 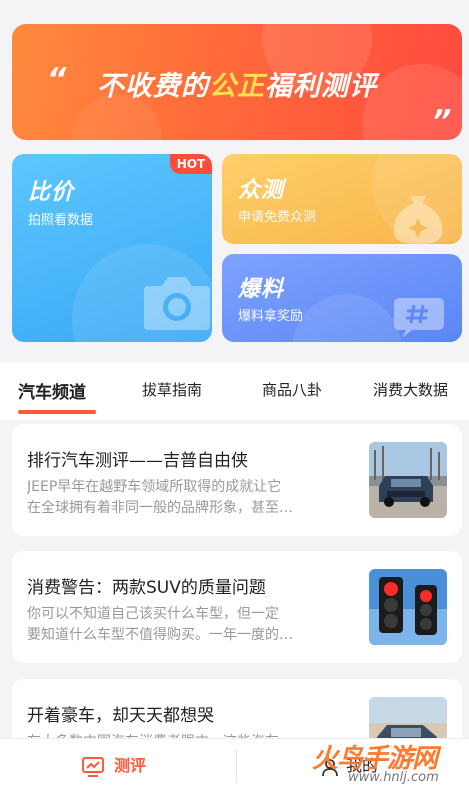 What do you see at coordinates (271, 316) in the screenshot?
I see `tip-off-subtitle: 爆料拿奖励` at bounding box center [271, 316].